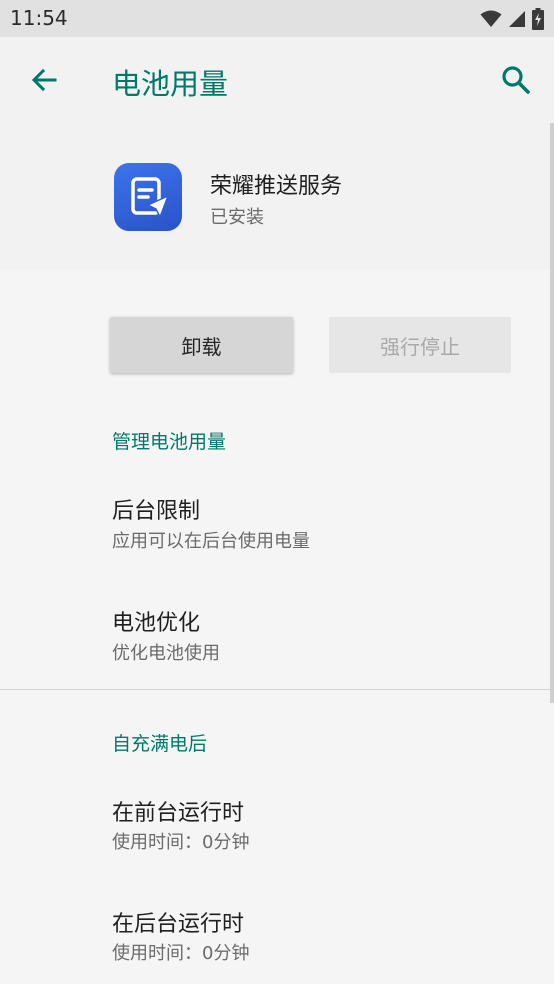  Describe the element at coordinates (178, 924) in the screenshot. I see `pref-title: 在后台运行时` at that location.